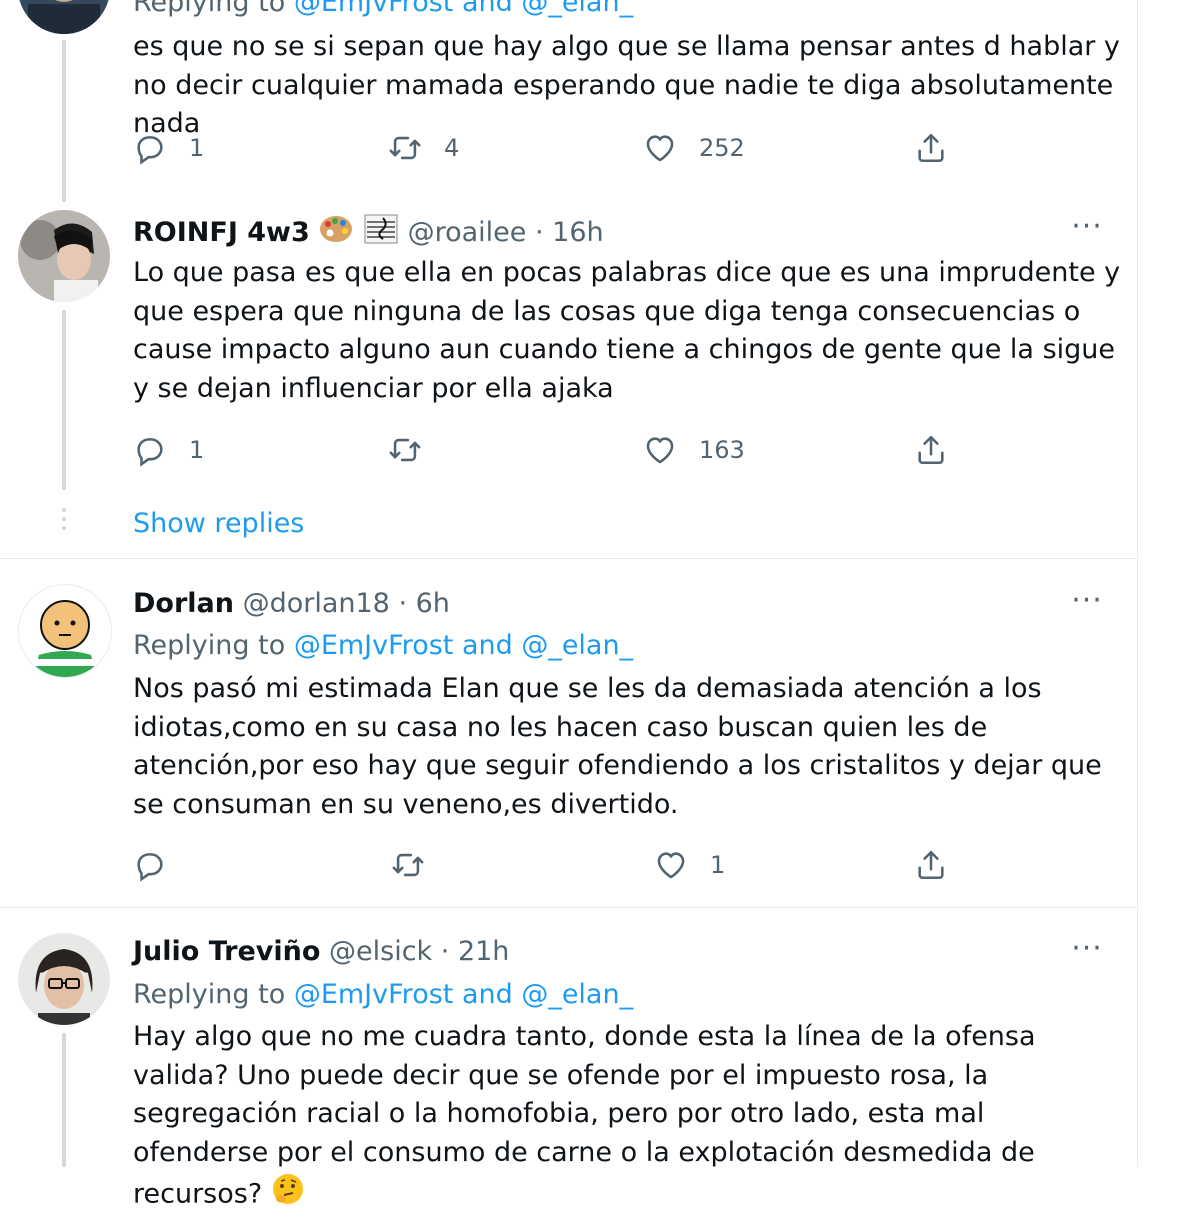  Describe the element at coordinates (321, 951) in the screenshot. I see `tweet-header: Julio Treviño @elsick · 21h` at that location.